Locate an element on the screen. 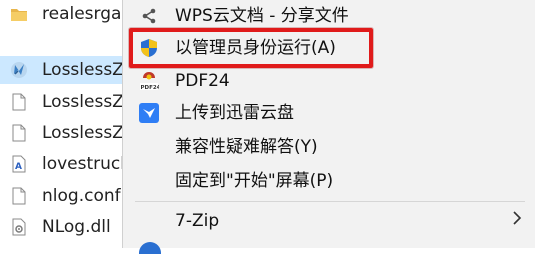 The height and width of the screenshot is (254, 535). file-name: NLog.dll is located at coordinates (76, 227).